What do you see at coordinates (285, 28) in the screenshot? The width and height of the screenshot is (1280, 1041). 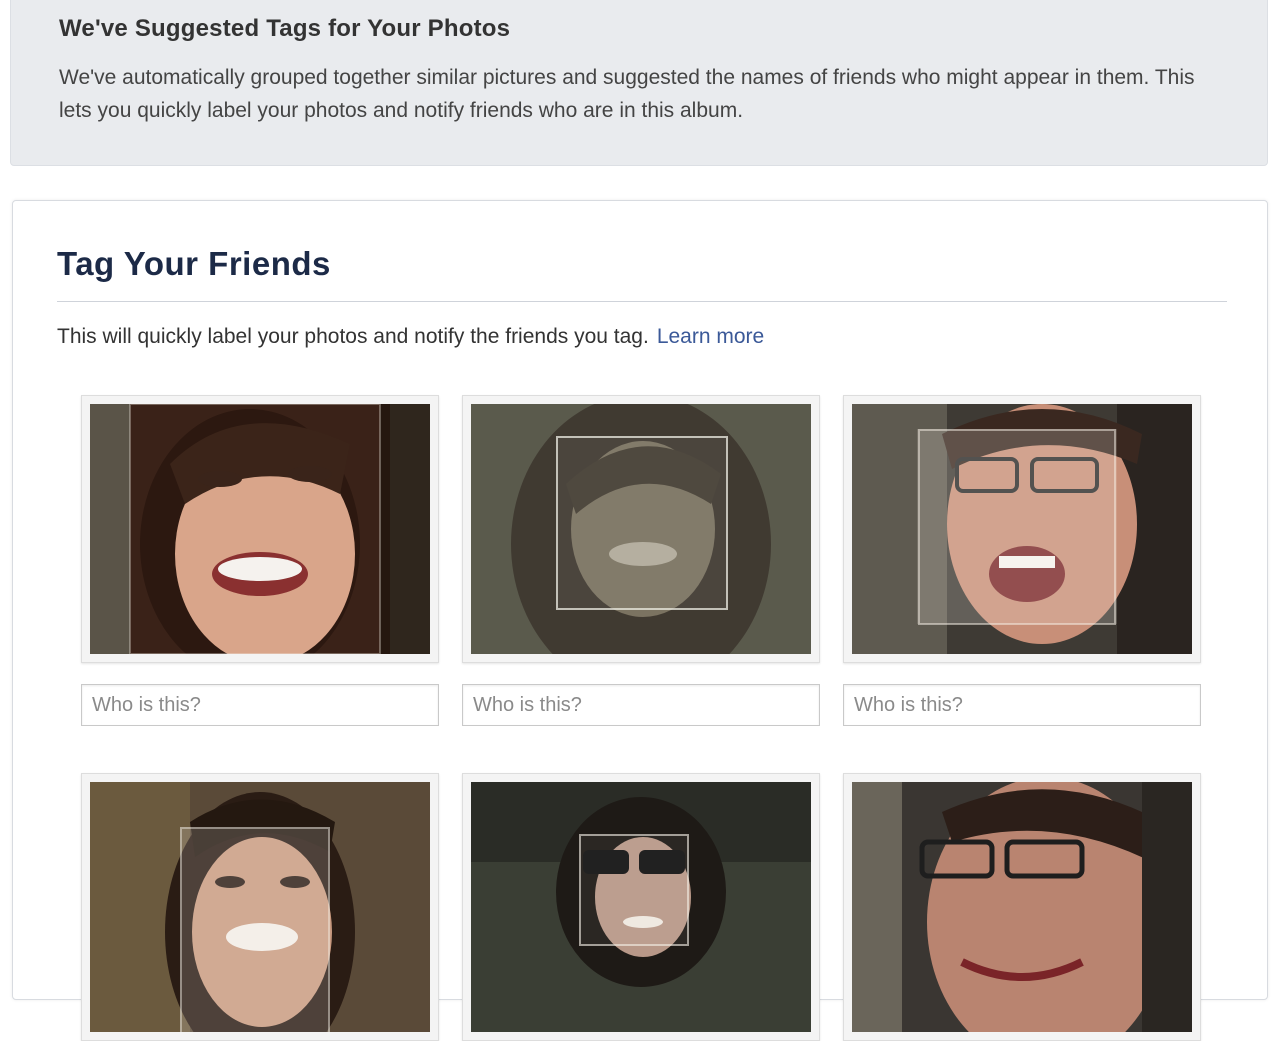 I see `banner-title: We've Suggested Tags for Your Photos` at bounding box center [285, 28].